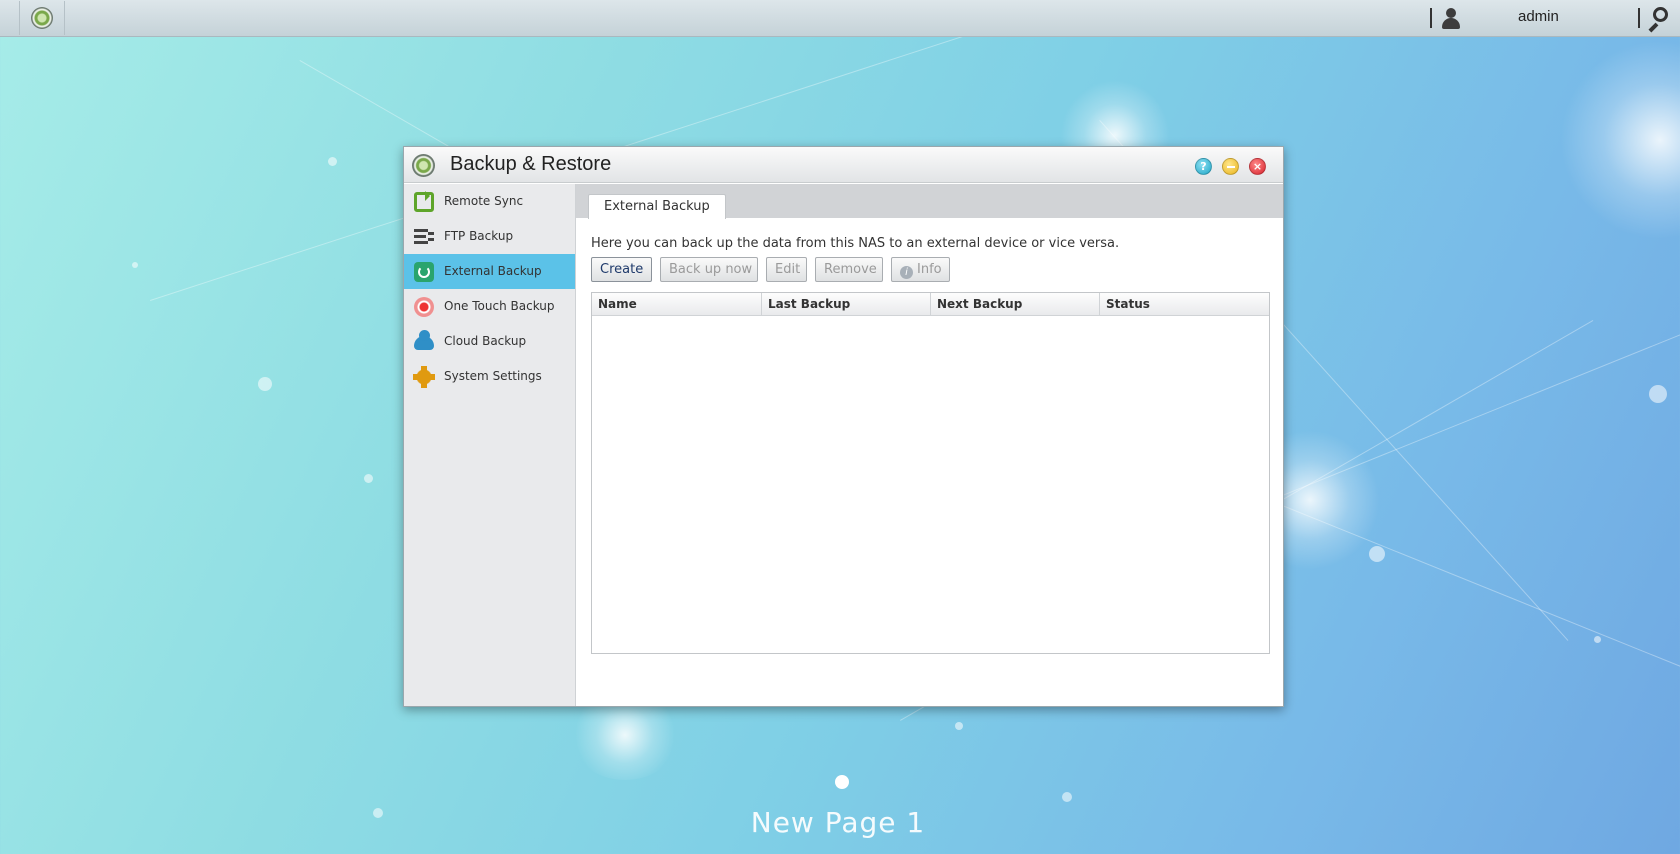  I want to click on column-header-status: Status, so click(1184, 304).